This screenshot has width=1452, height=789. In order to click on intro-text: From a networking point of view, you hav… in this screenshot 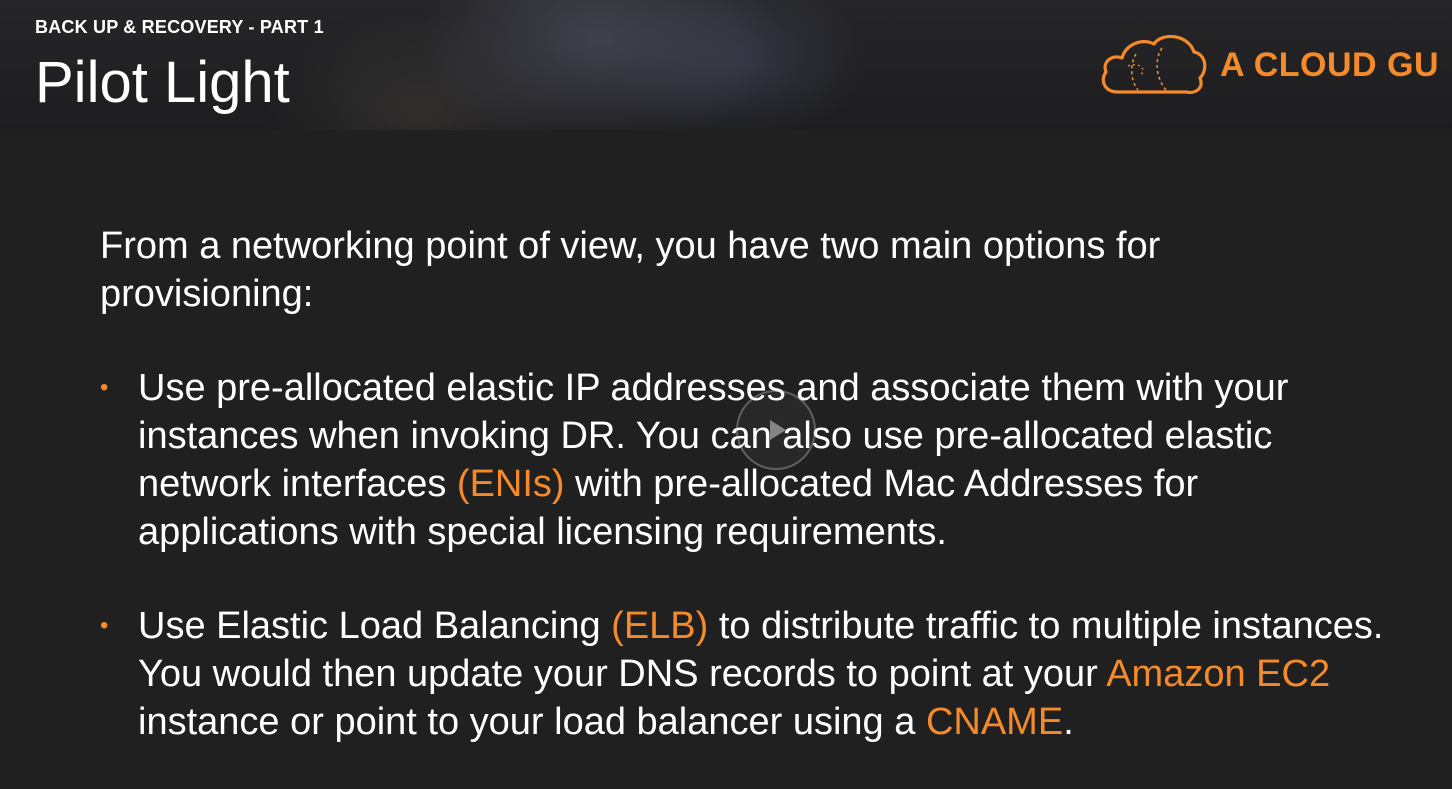, I will do `click(630, 270)`.